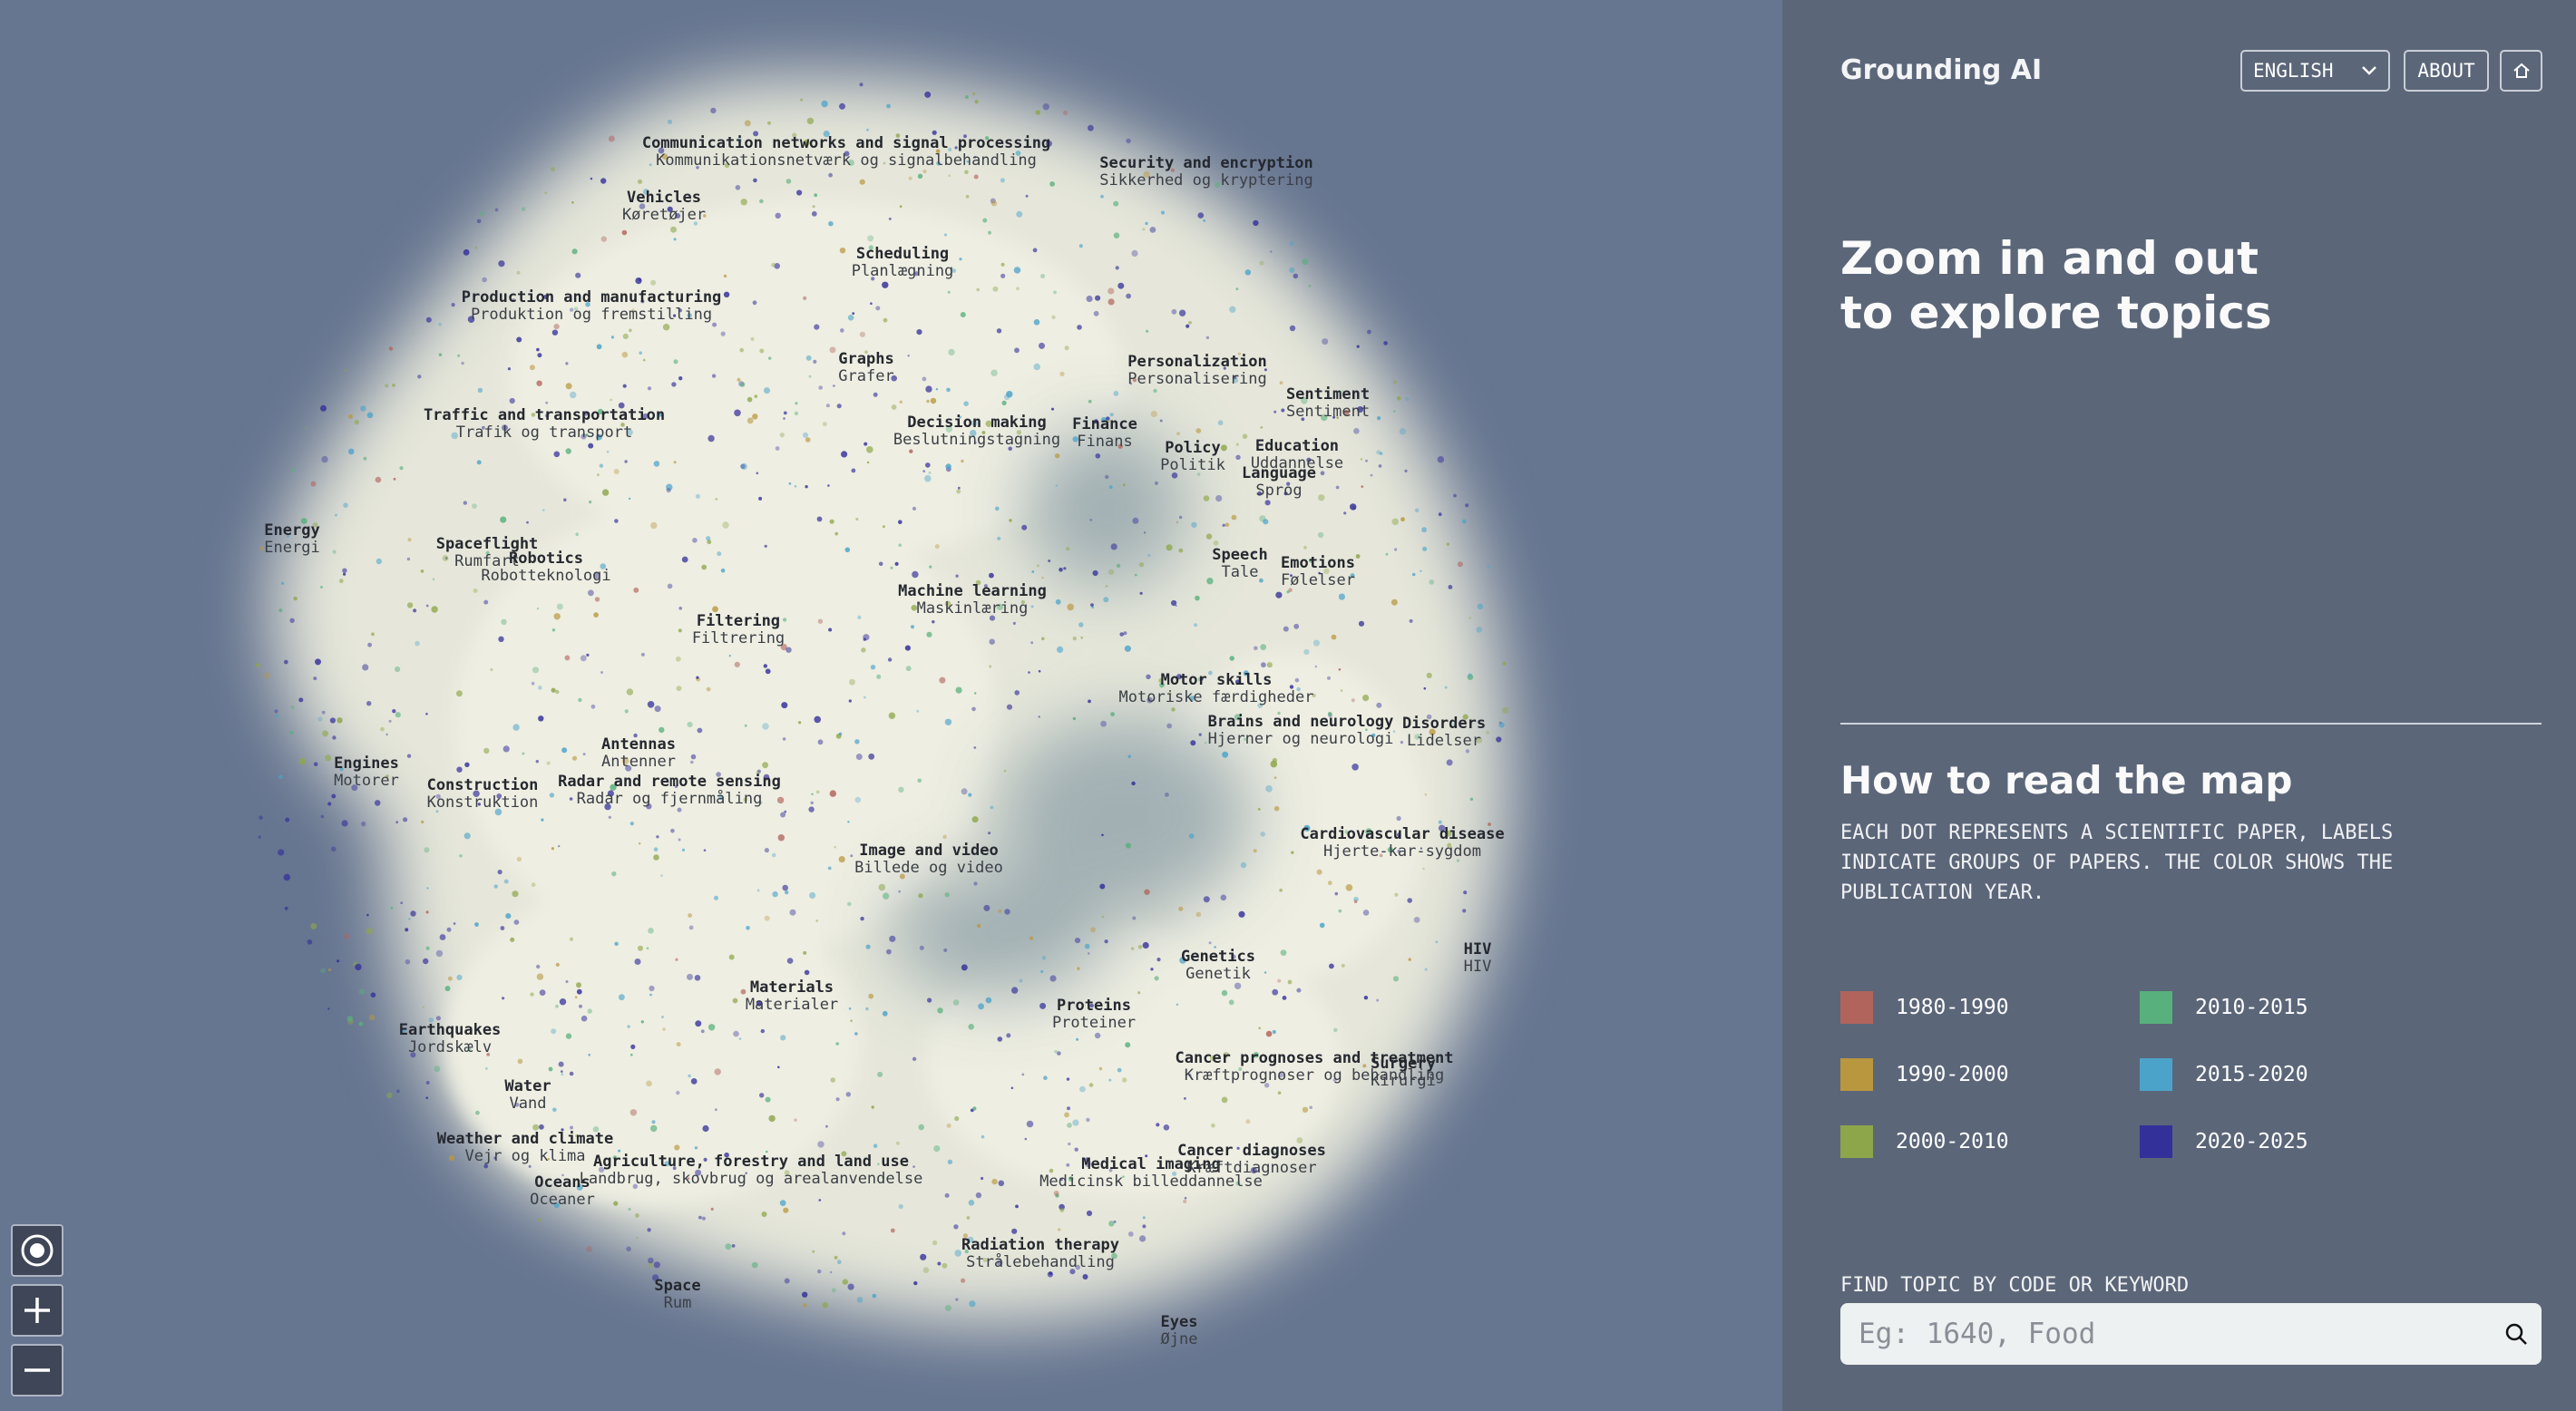  What do you see at coordinates (1402, 843) in the screenshot?
I see `topic-label: Cardiovascular disease Hjerte-kar-sygdom` at bounding box center [1402, 843].